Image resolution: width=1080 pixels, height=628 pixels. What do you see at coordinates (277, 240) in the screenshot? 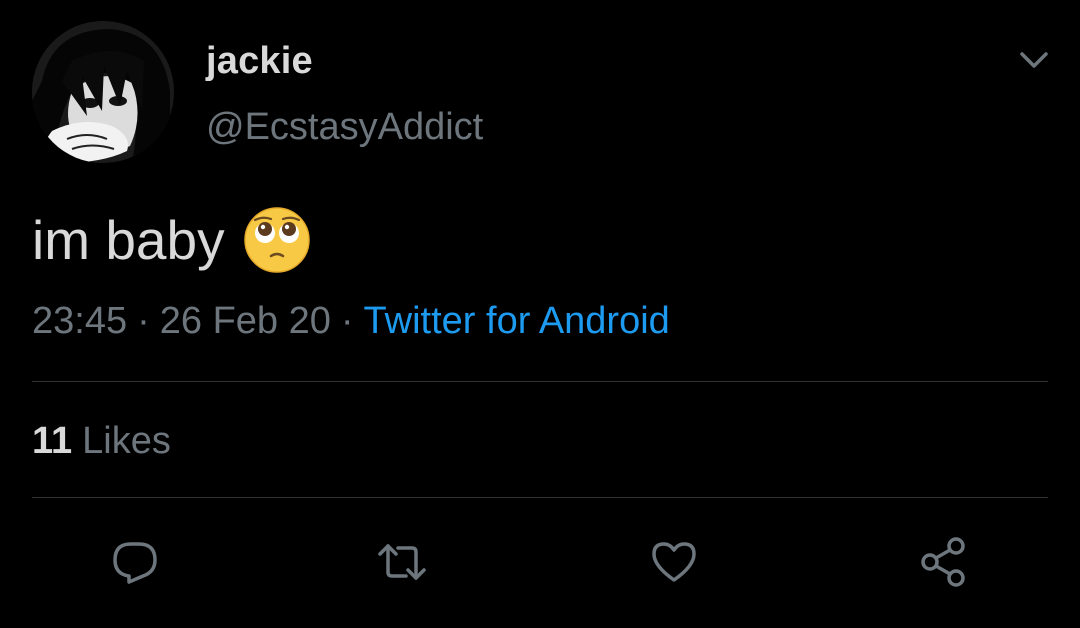
I see `pleading-face-emoji` at bounding box center [277, 240].